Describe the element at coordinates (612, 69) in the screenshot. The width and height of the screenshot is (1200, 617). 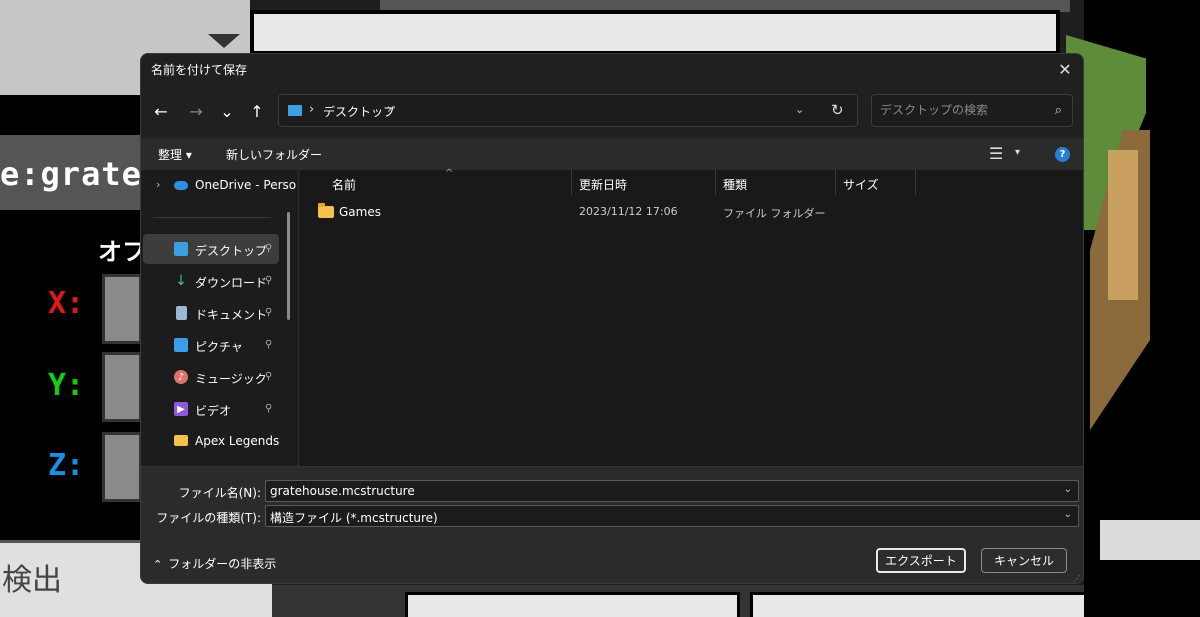
I see `dialog-titlebar: 名前を付けて保存 ✕` at that location.